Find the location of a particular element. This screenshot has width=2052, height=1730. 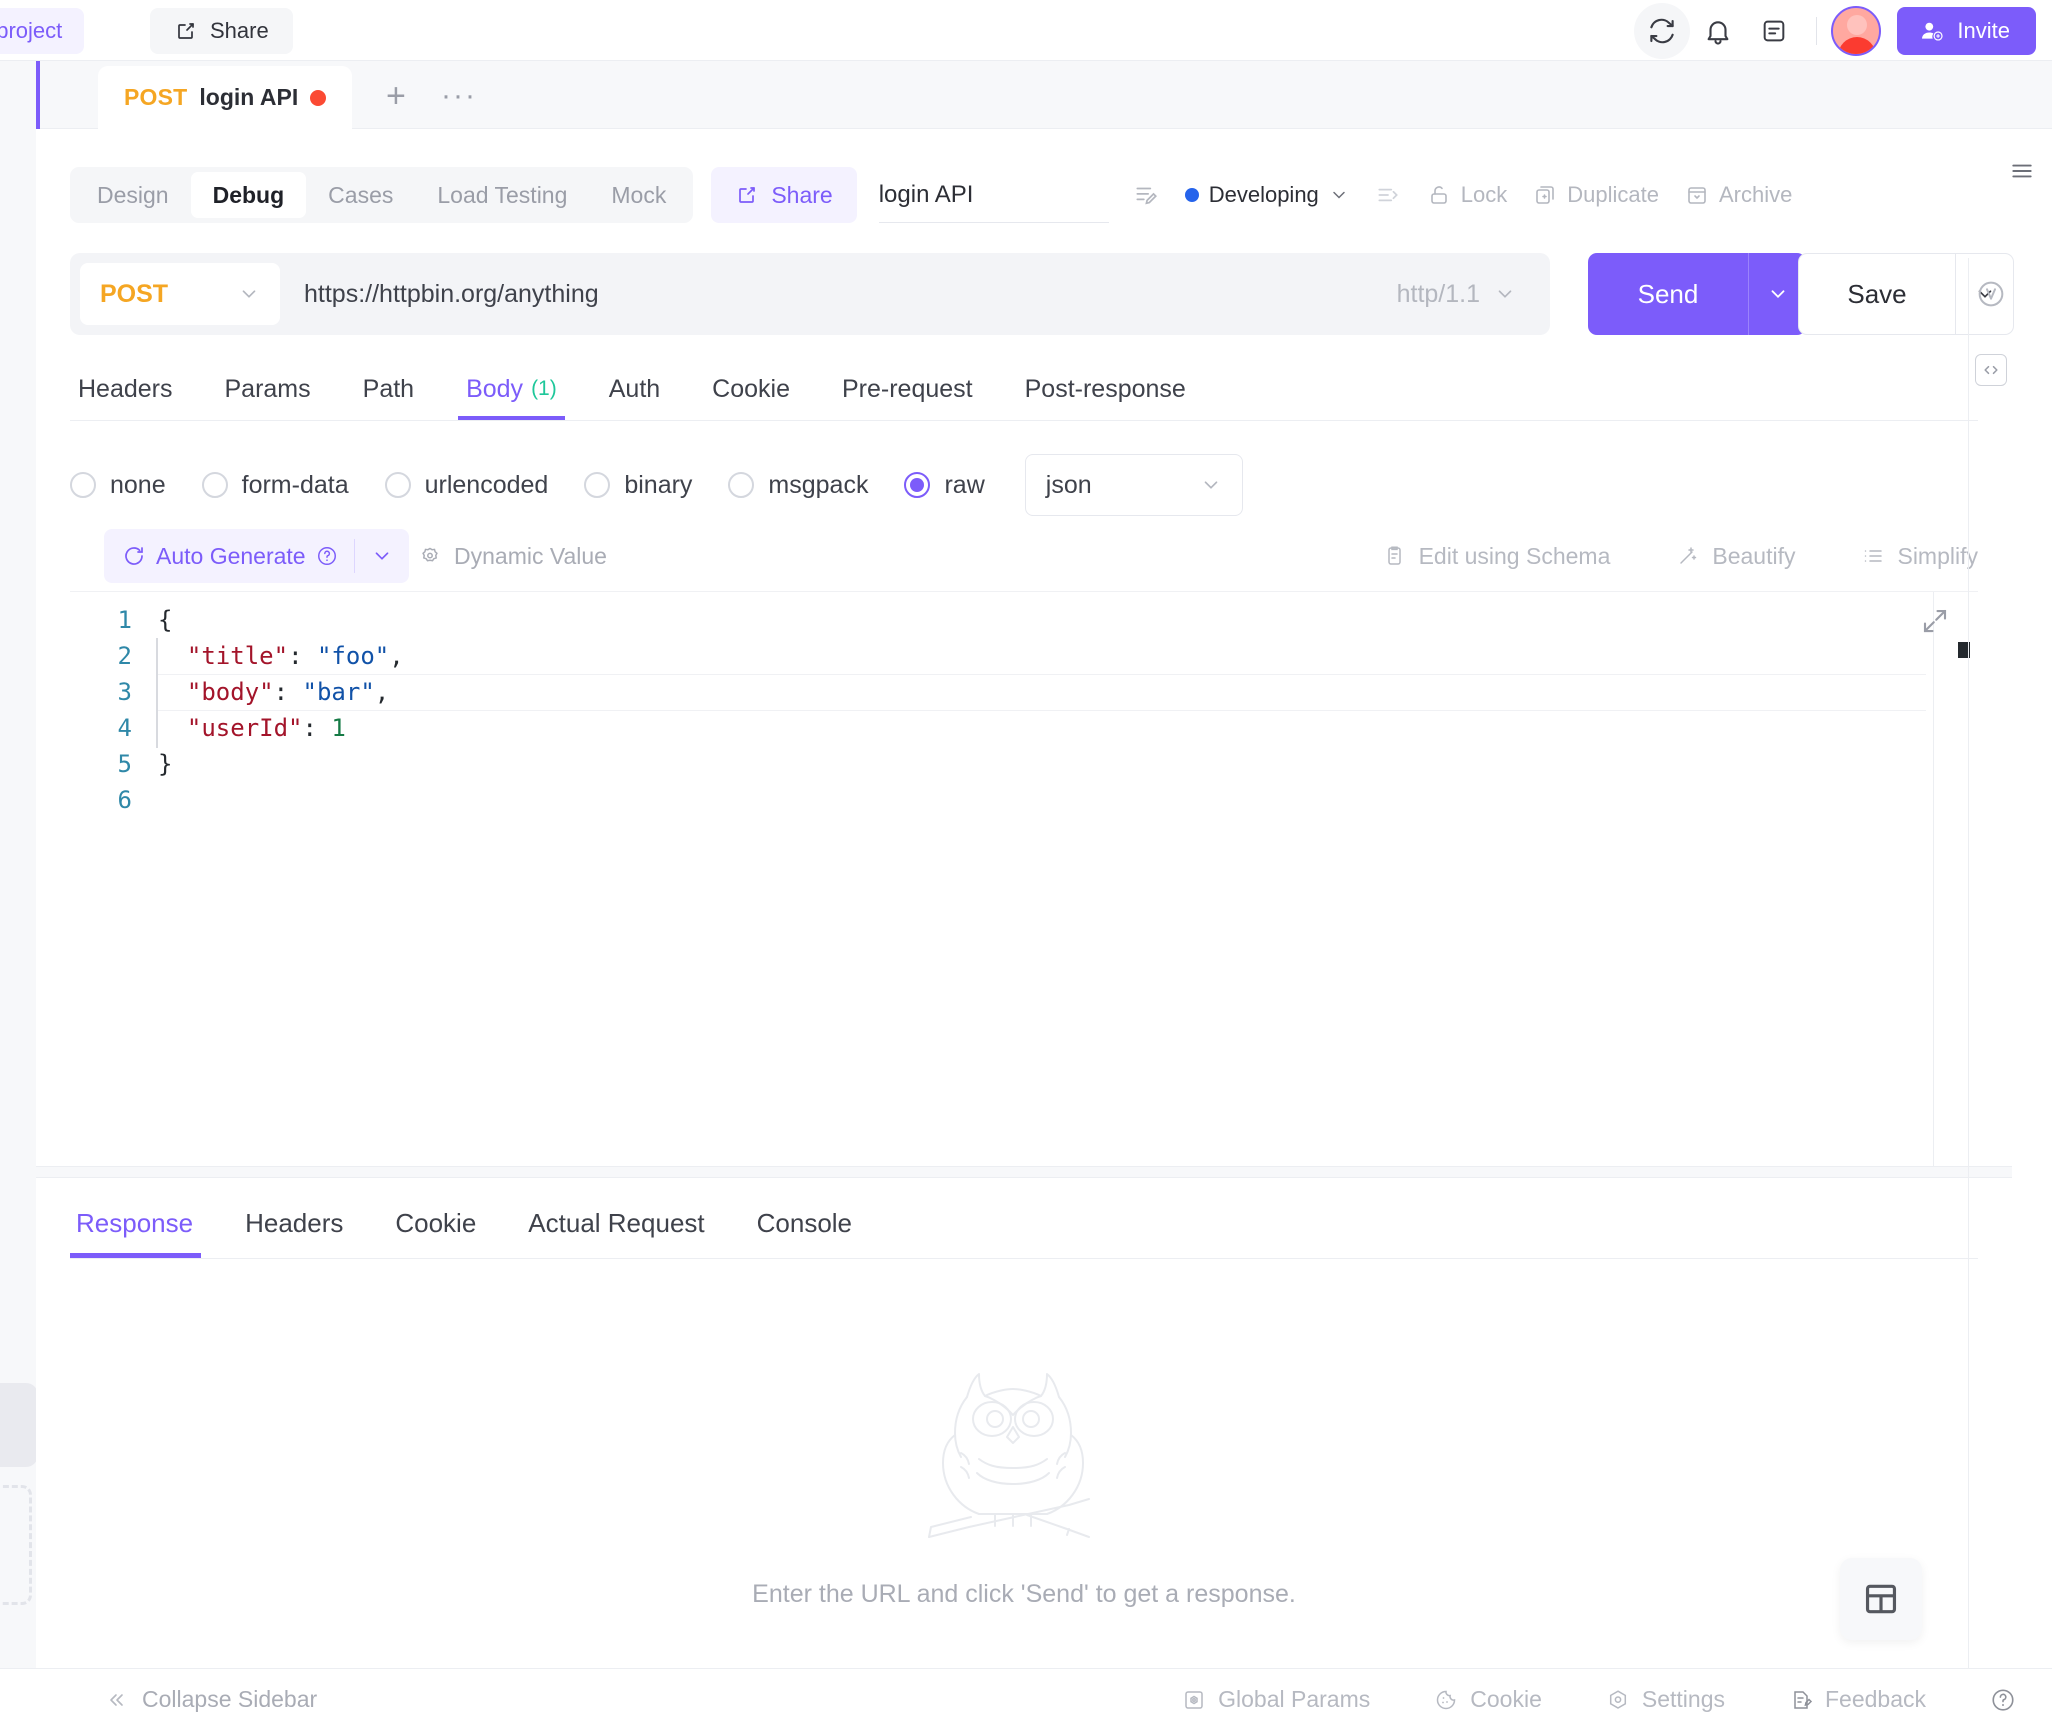

gear-icon is located at coordinates (1618, 1700).